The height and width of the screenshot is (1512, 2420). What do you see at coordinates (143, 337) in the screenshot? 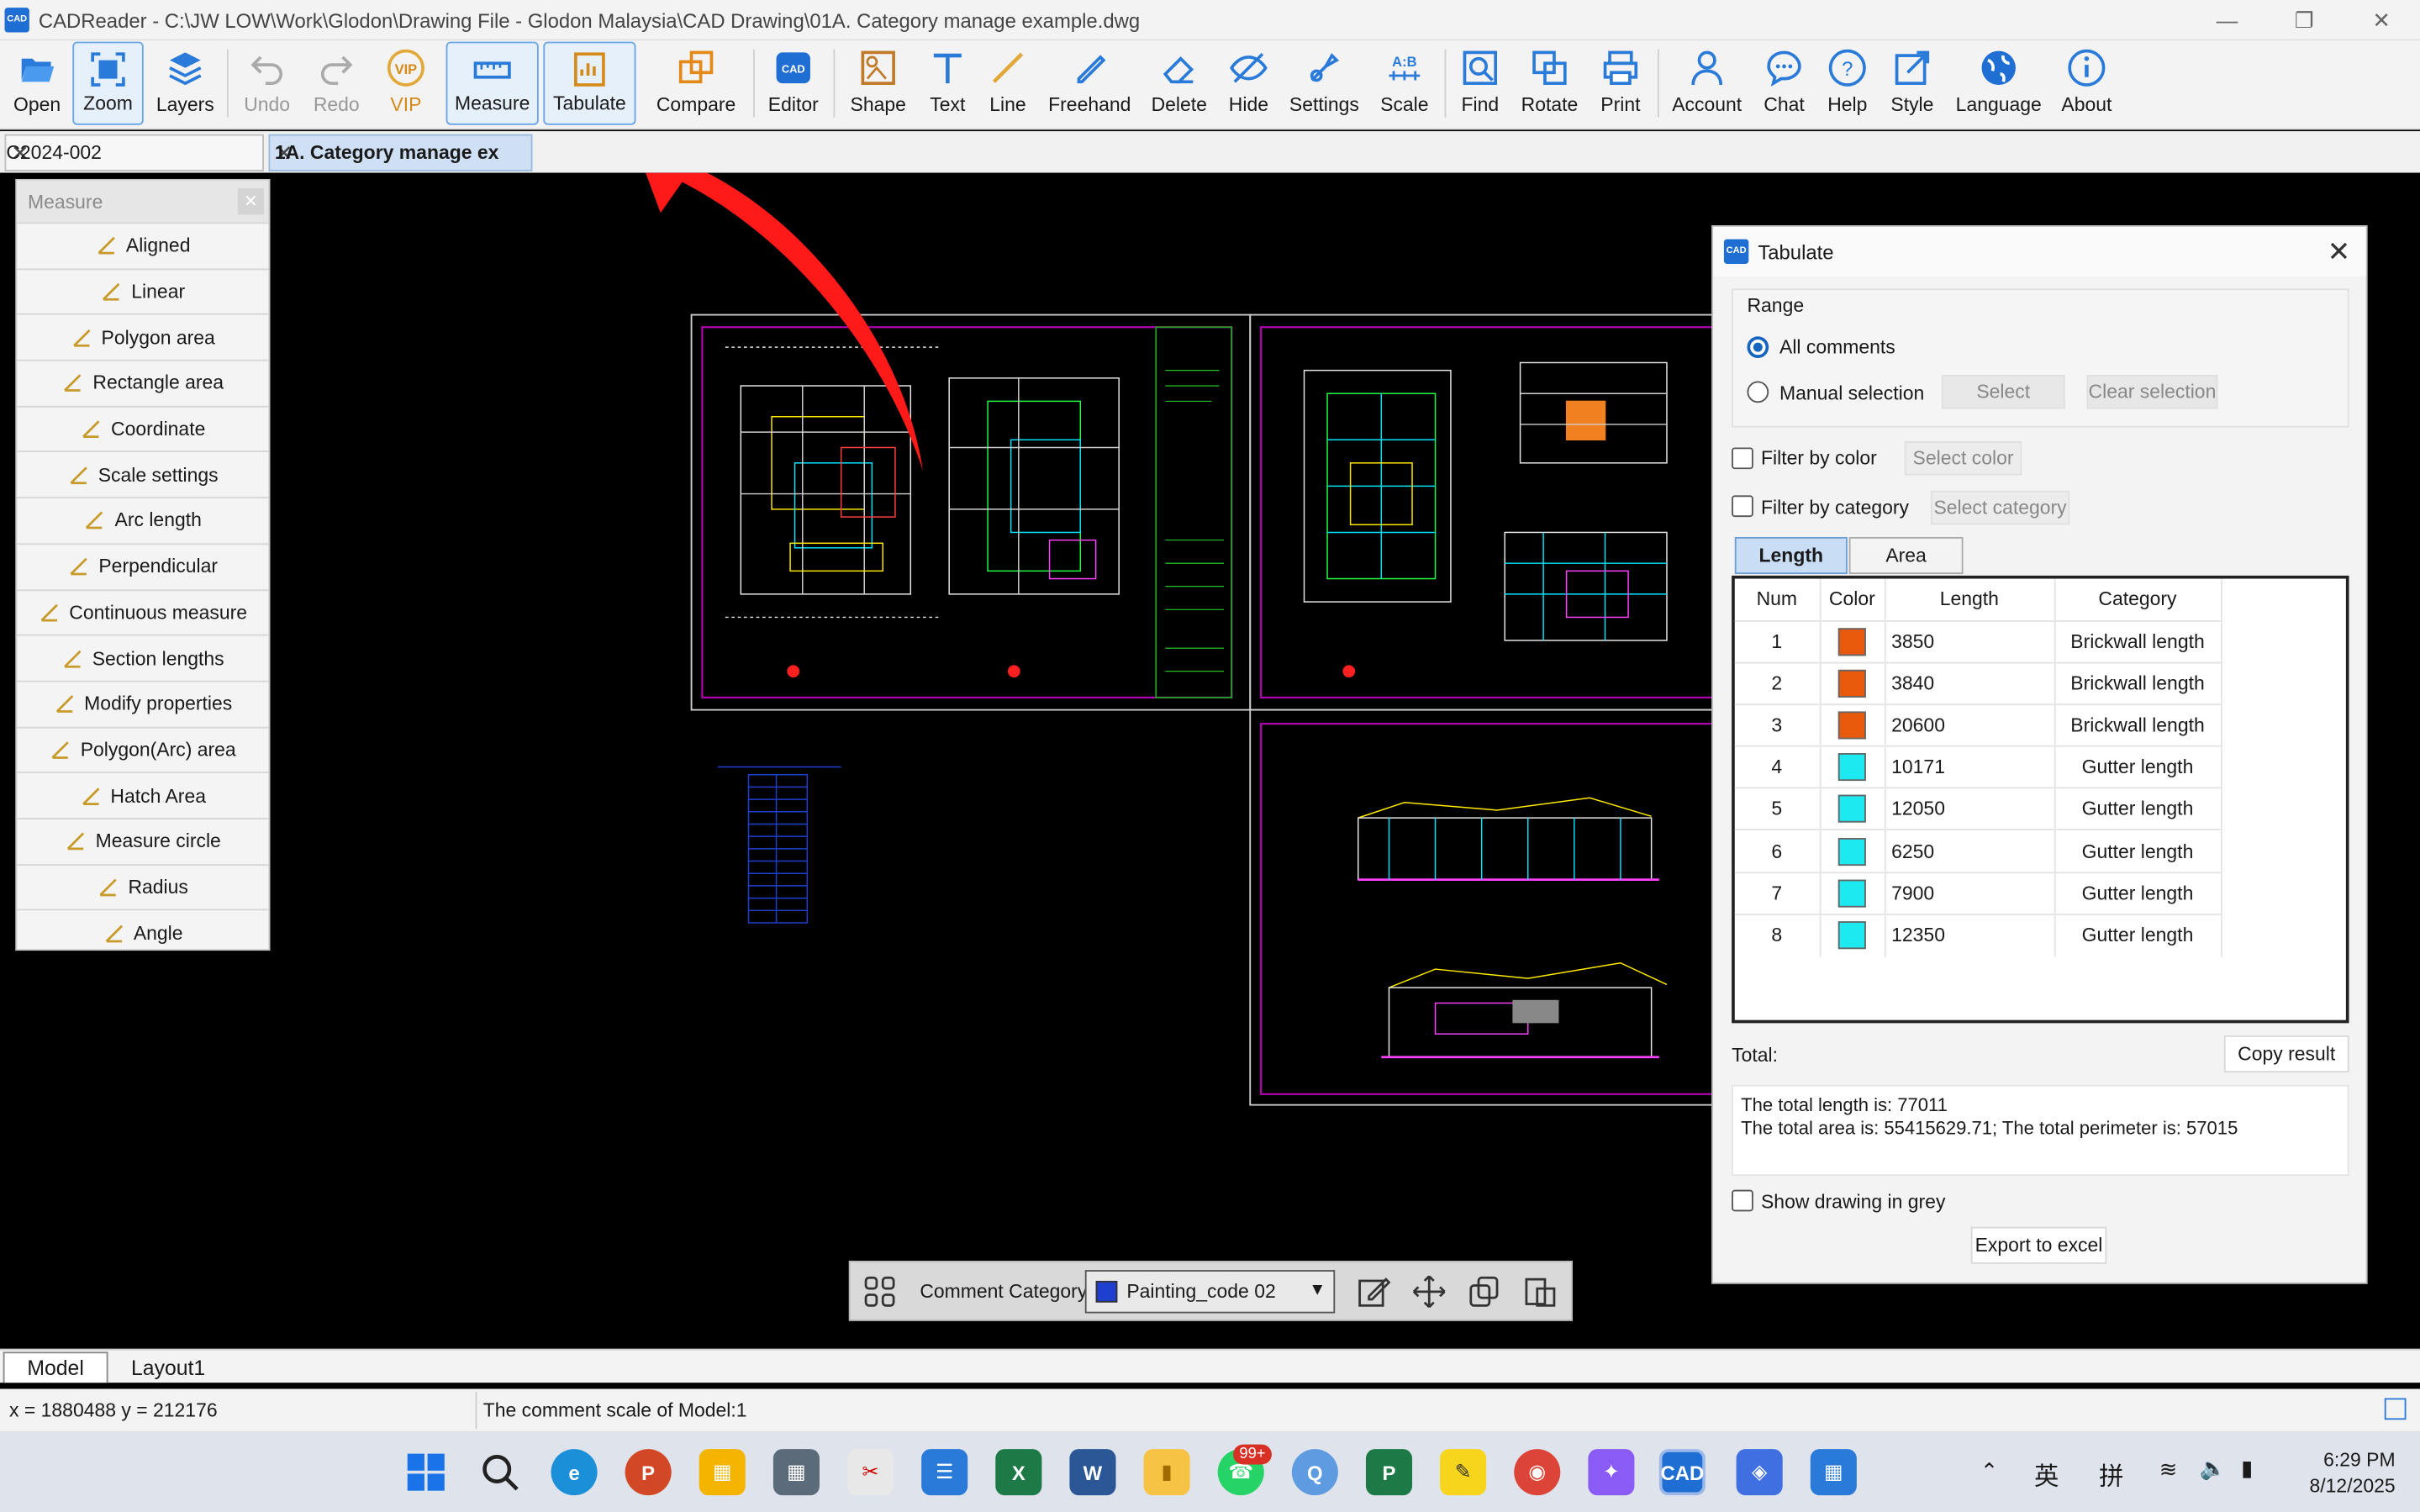
I see `measure-item-polygon-area: Polygon area` at bounding box center [143, 337].